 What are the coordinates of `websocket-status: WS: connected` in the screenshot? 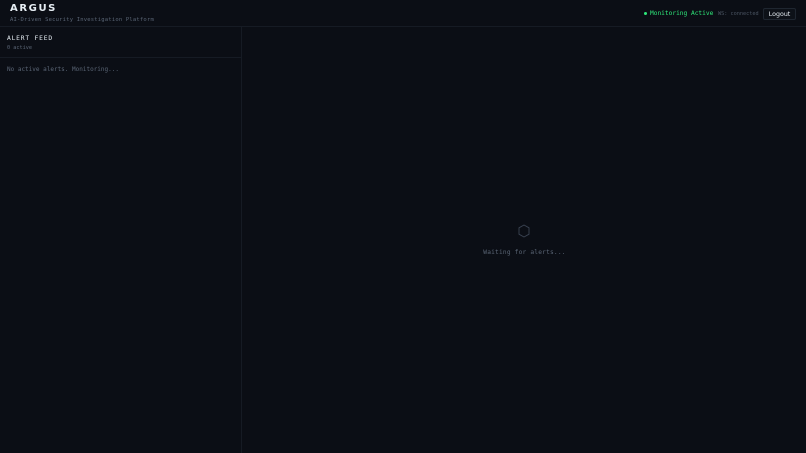 It's located at (738, 14).